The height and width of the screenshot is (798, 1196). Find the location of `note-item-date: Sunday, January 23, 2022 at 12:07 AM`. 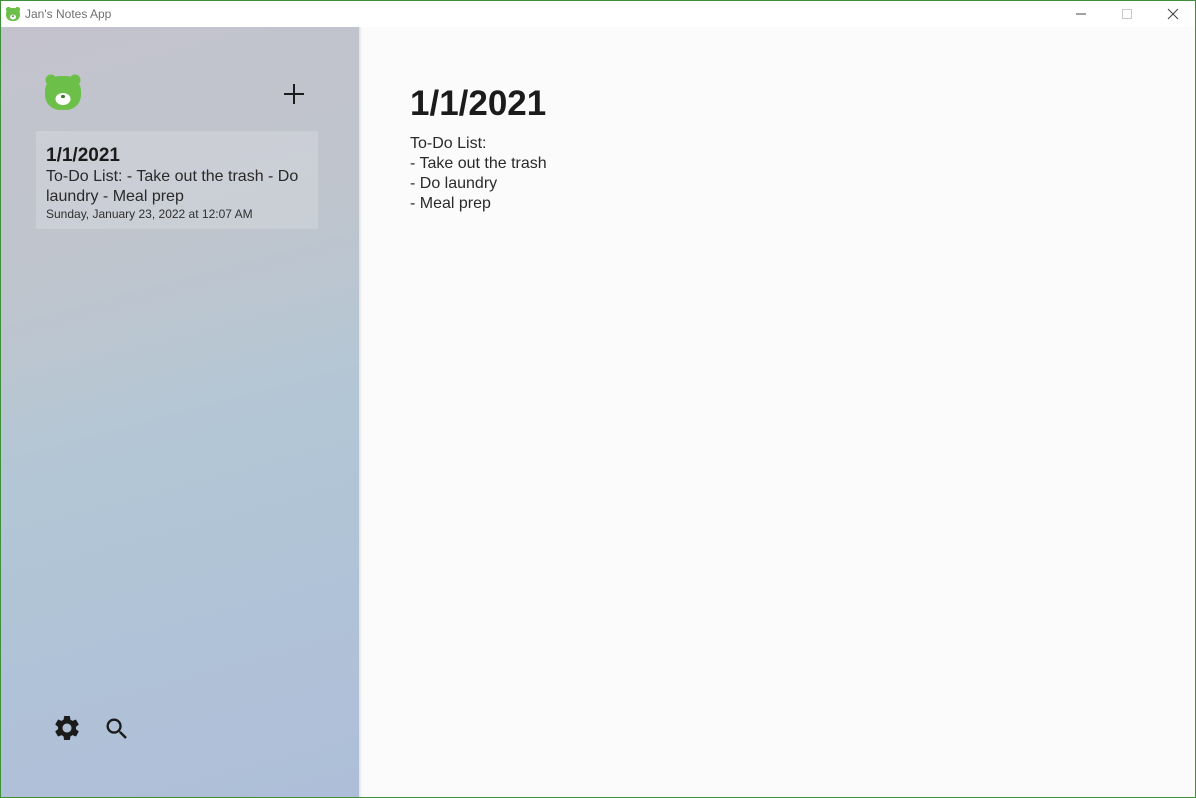

note-item-date: Sunday, January 23, 2022 at 12:07 AM is located at coordinates (149, 214).